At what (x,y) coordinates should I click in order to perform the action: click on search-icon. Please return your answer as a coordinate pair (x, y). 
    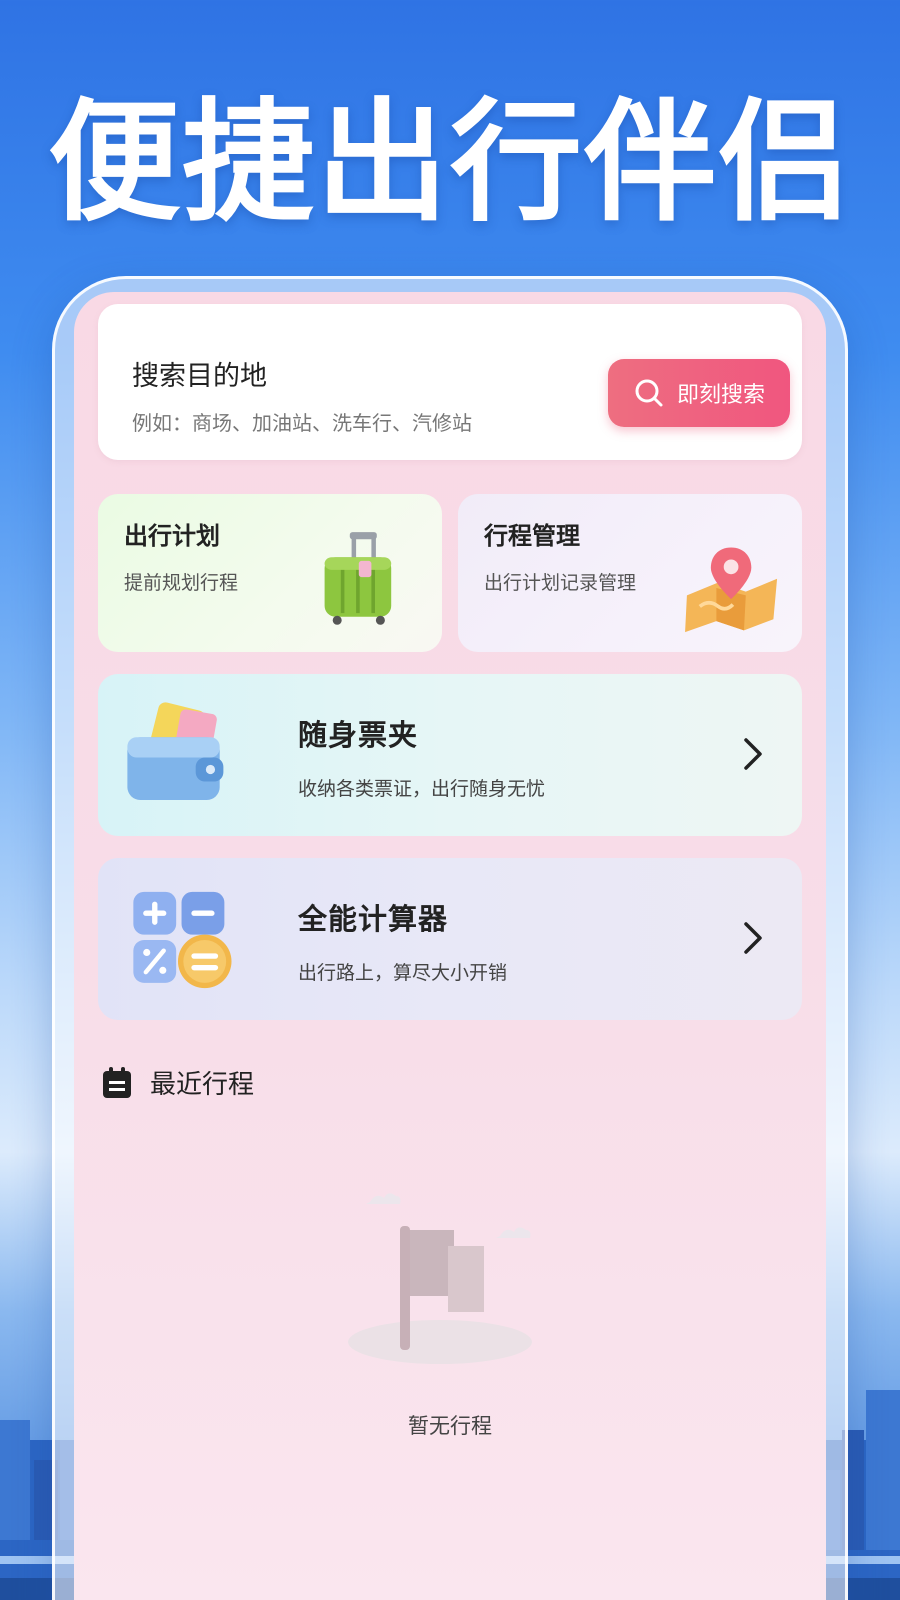
    Looking at the image, I should click on (649, 393).